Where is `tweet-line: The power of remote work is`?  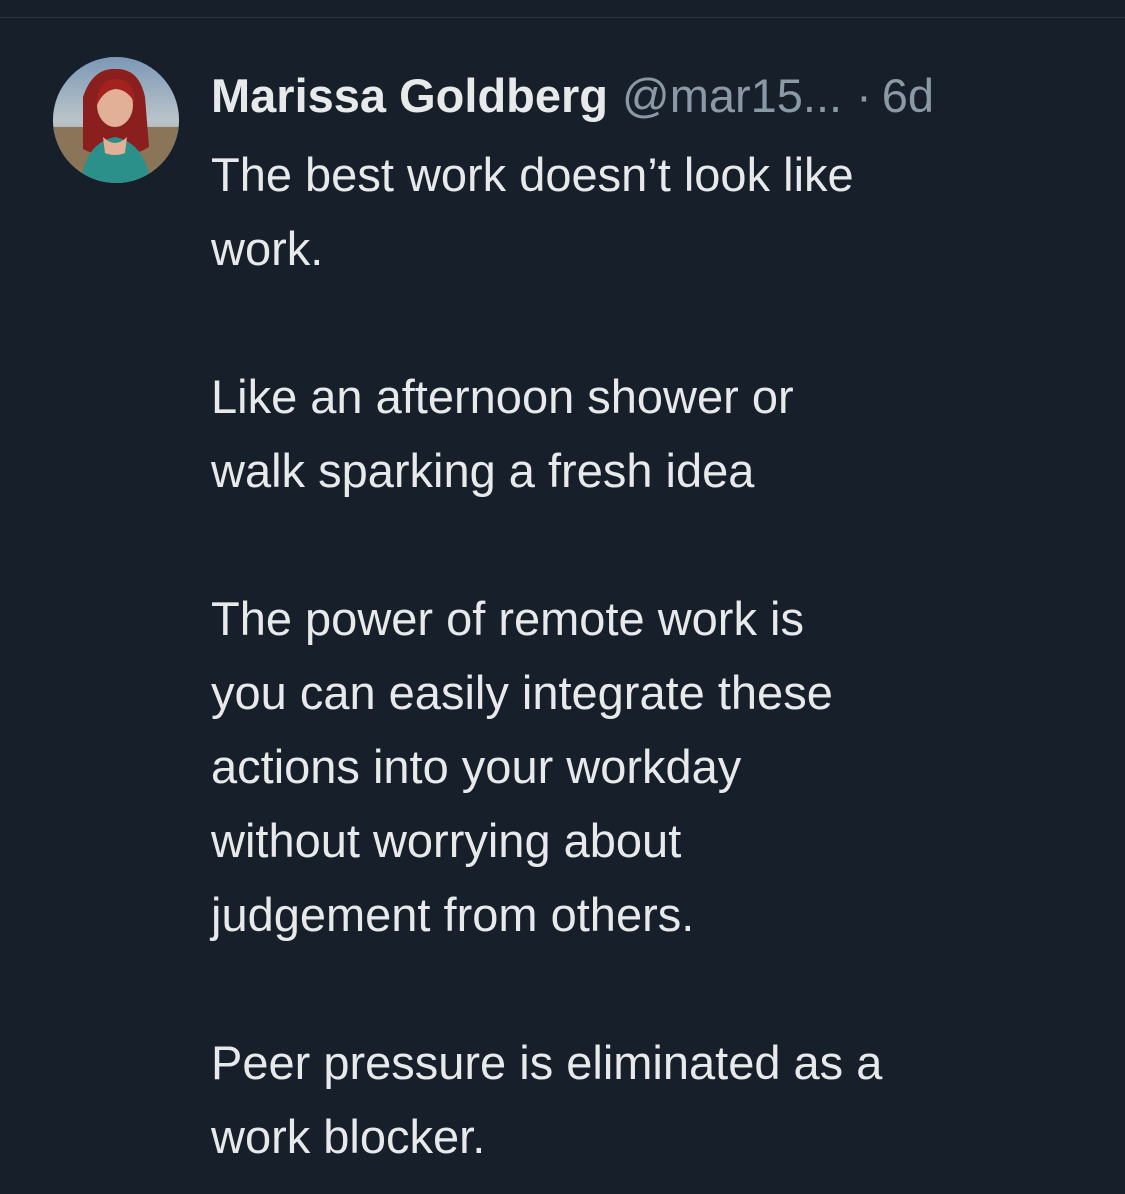
tweet-line: The power of remote work is is located at coordinates (507, 618).